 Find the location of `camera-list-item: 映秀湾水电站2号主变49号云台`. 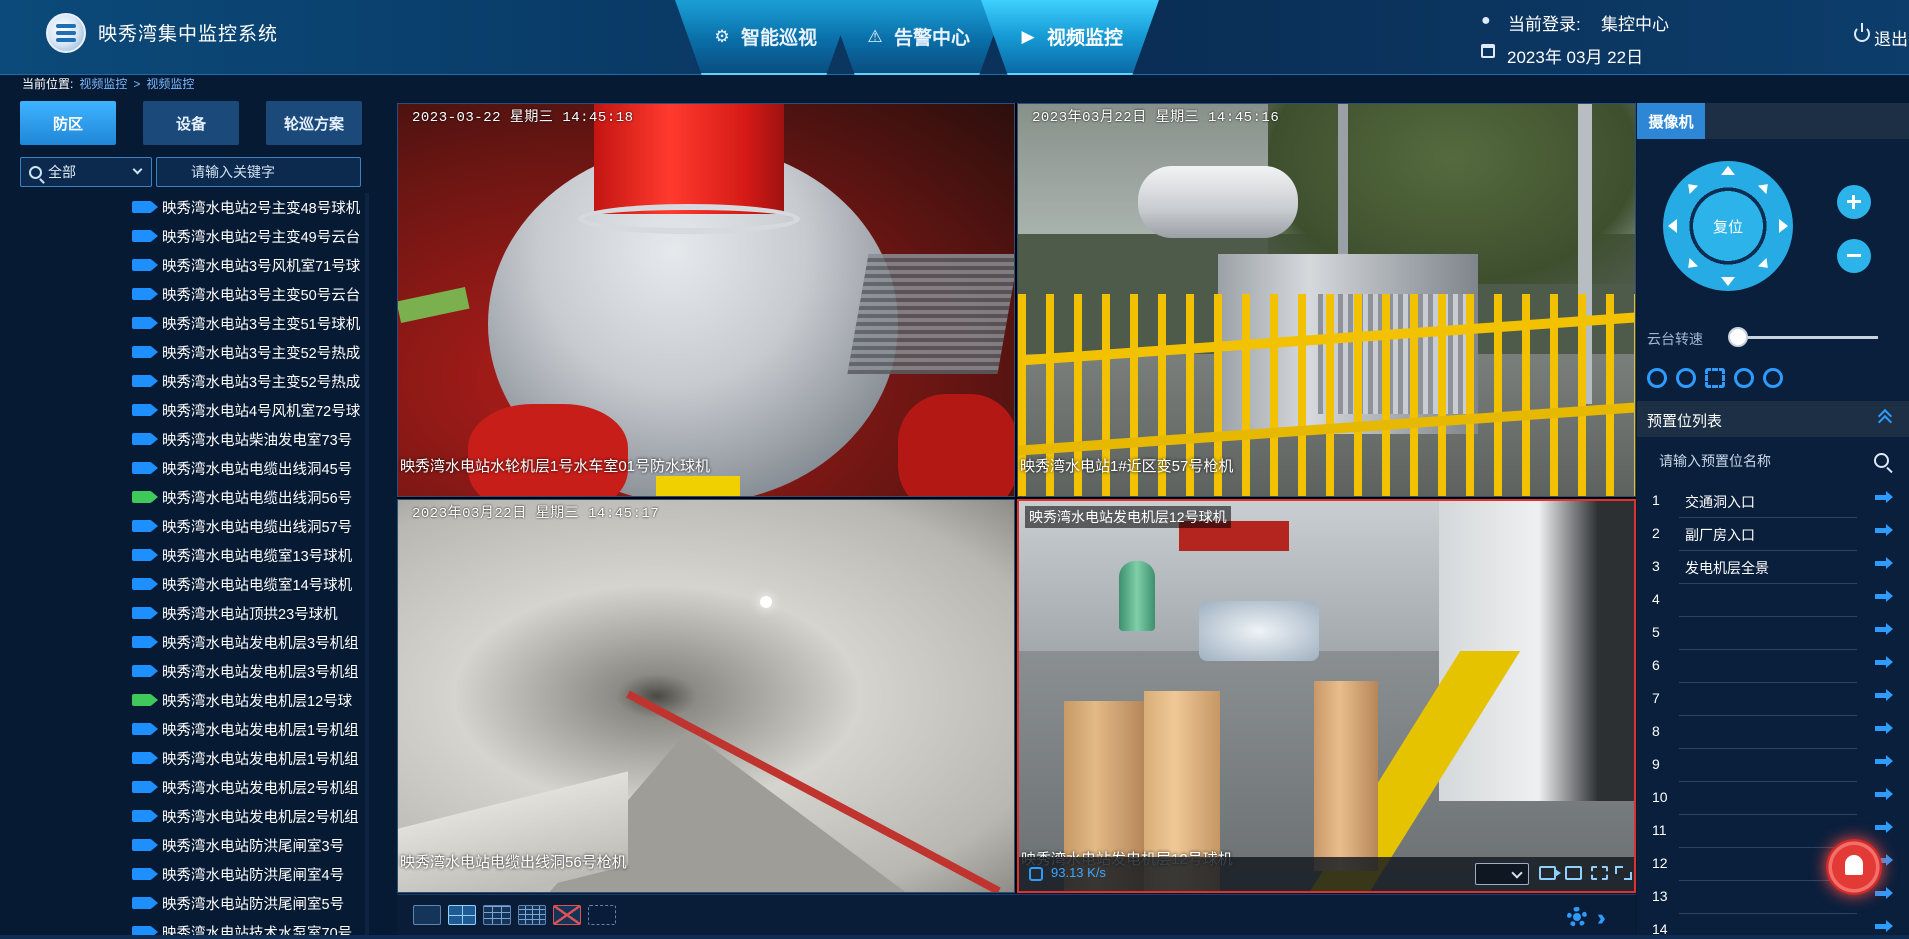

camera-list-item: 映秀湾水电站2号主变49号云台 is located at coordinates (247, 236).